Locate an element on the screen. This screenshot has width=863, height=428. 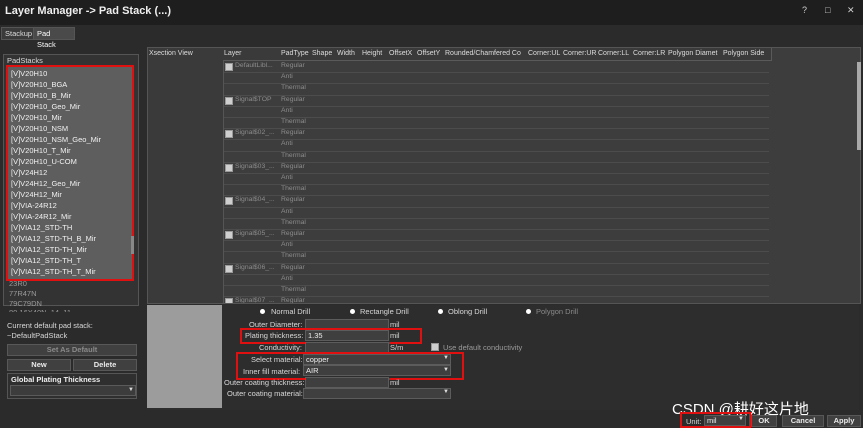
global-plating-select: ▼ is located at coordinates (73, 390).